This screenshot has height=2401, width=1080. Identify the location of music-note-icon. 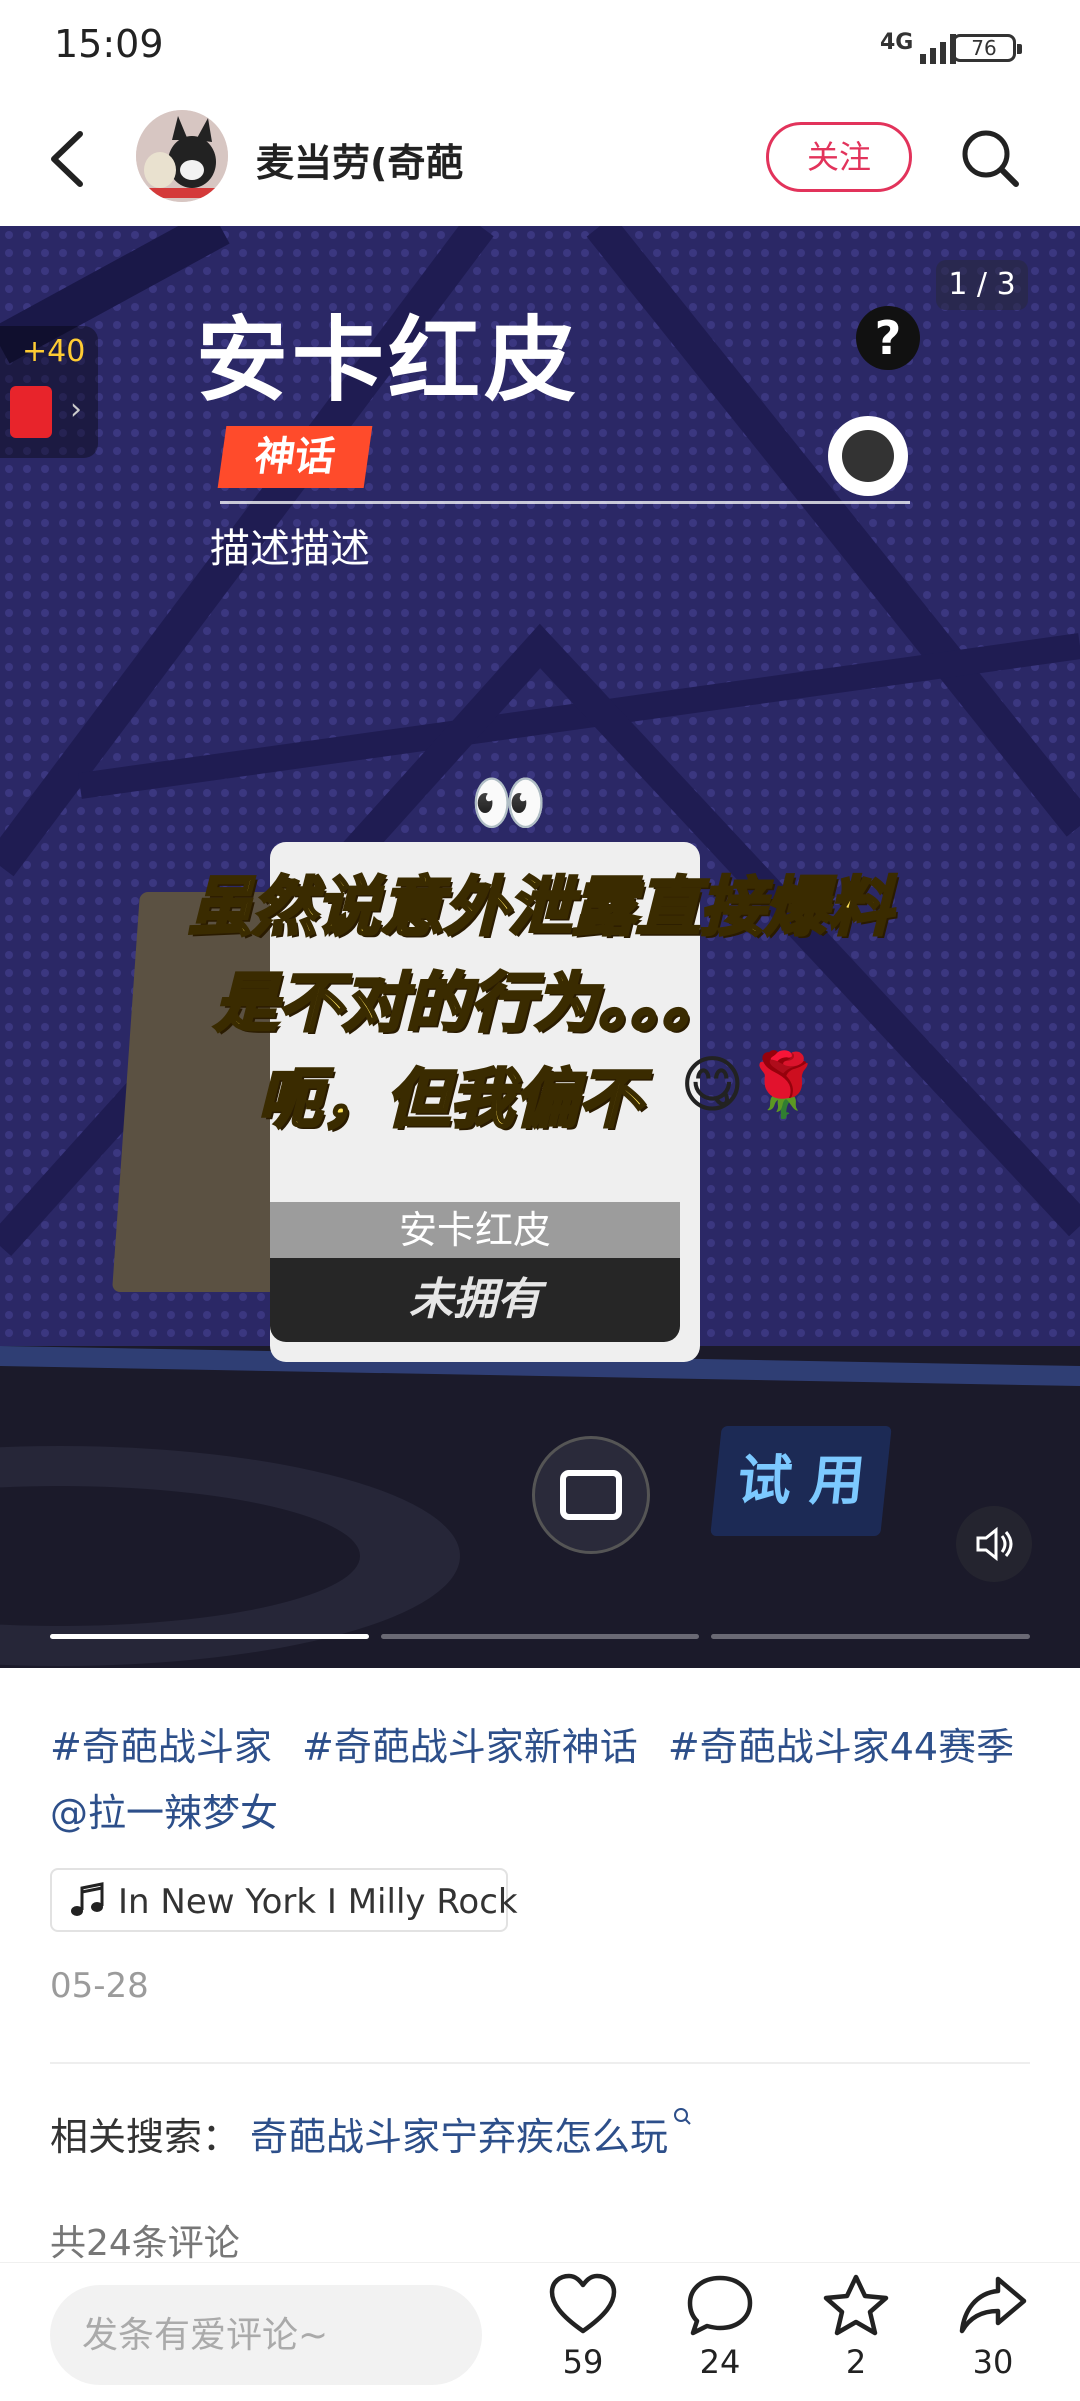
(87, 1899).